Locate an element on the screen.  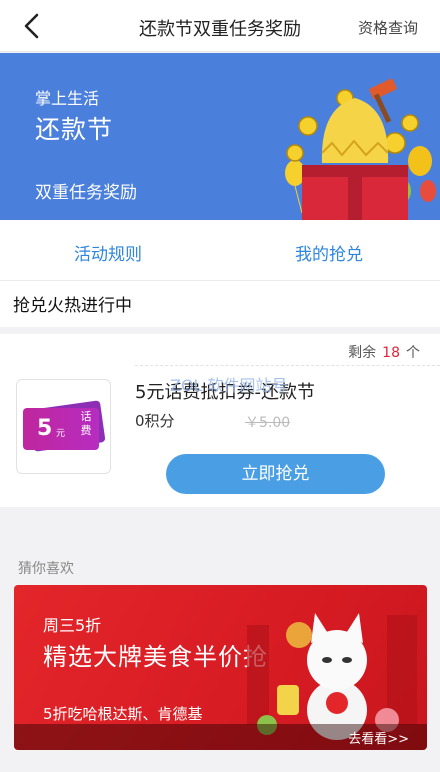
product-thumbnail: 5 元 话费 is located at coordinates (63, 426).